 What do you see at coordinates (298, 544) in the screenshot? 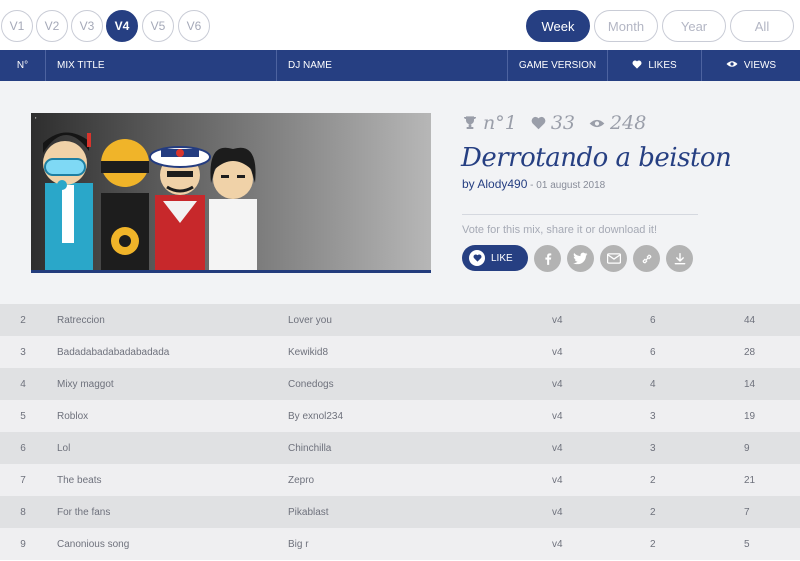
I see `dj-name: Big r` at bounding box center [298, 544].